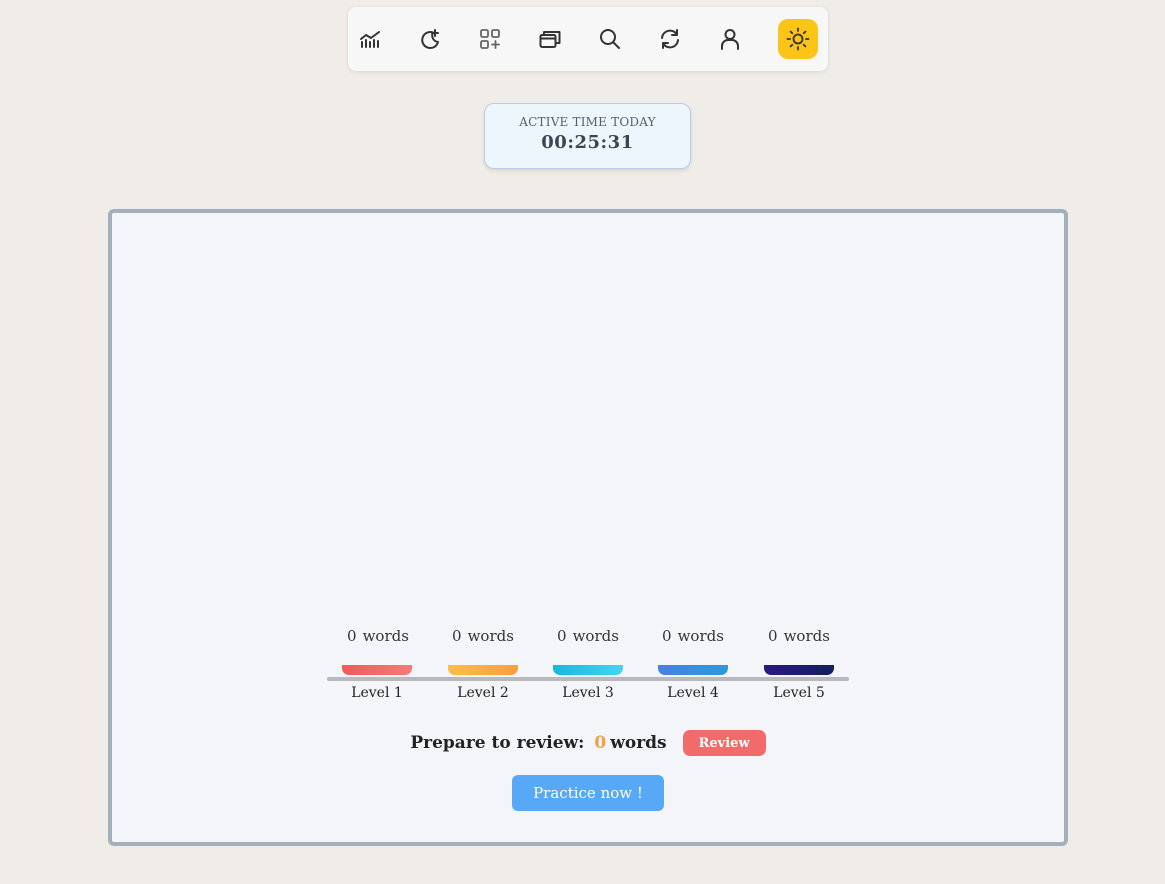  I want to click on add-widget-button, so click(490, 39).